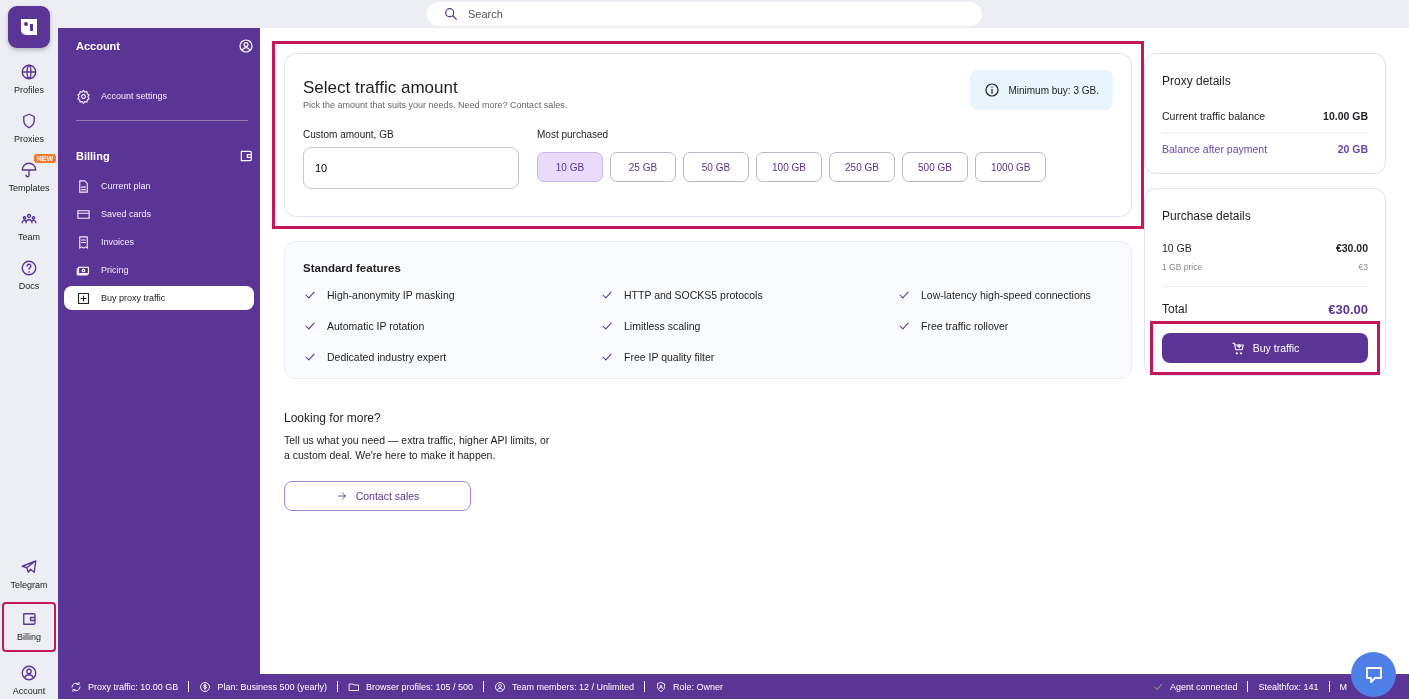 The height and width of the screenshot is (699, 1409). I want to click on contact-button: Contact sales, so click(377, 496).